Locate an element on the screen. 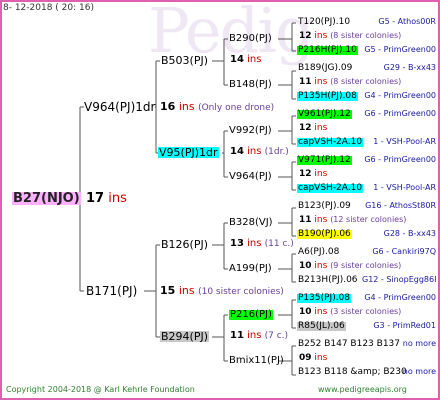 The height and width of the screenshot is (400, 440). gen4-ins: 09 ins is located at coordinates (313, 358).